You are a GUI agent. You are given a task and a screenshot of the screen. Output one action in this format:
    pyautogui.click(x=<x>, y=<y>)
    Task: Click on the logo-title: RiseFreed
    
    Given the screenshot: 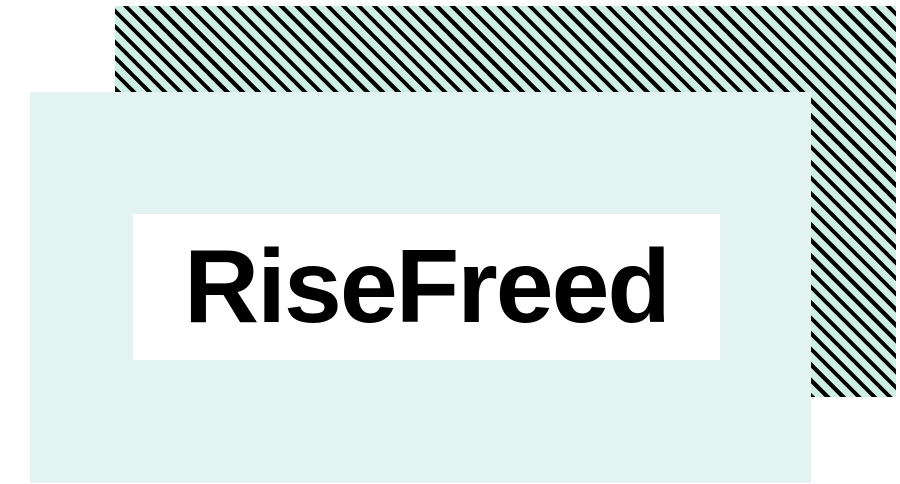 What is the action you would take?
    pyautogui.click(x=427, y=287)
    